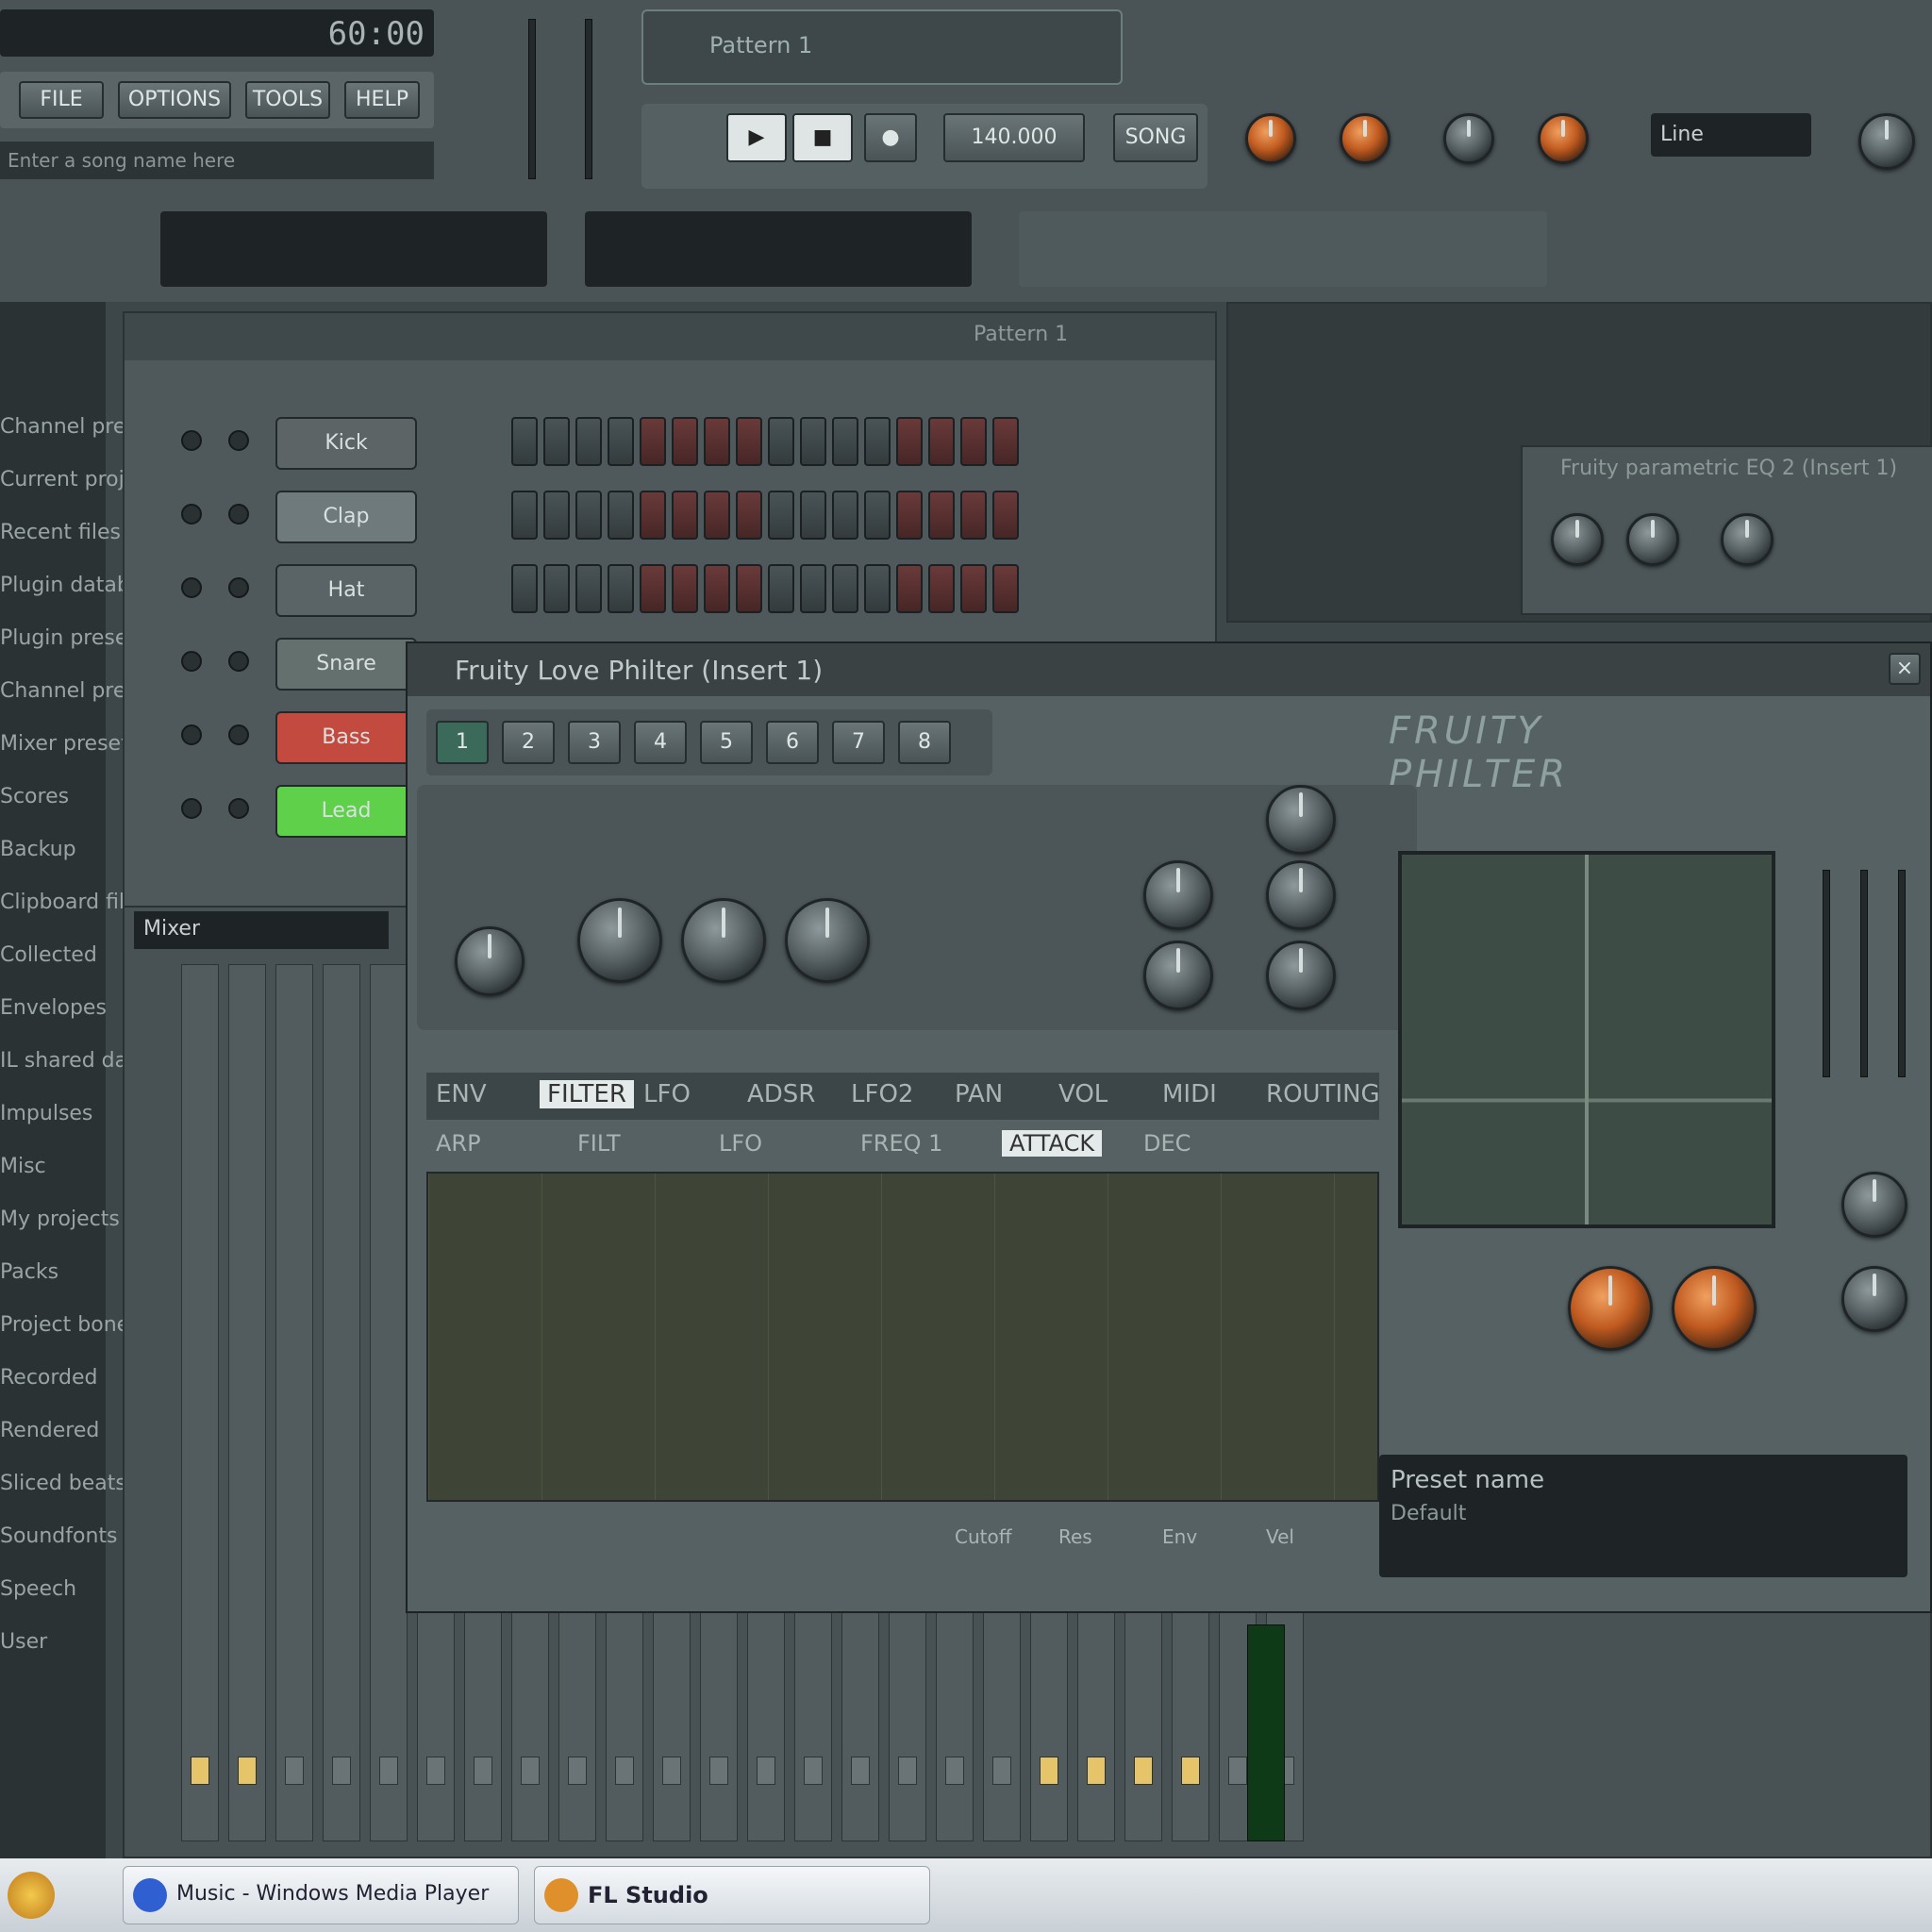 The width and height of the screenshot is (1932, 1932). What do you see at coordinates (50, 1430) in the screenshot?
I see `browser-item: Rendered` at bounding box center [50, 1430].